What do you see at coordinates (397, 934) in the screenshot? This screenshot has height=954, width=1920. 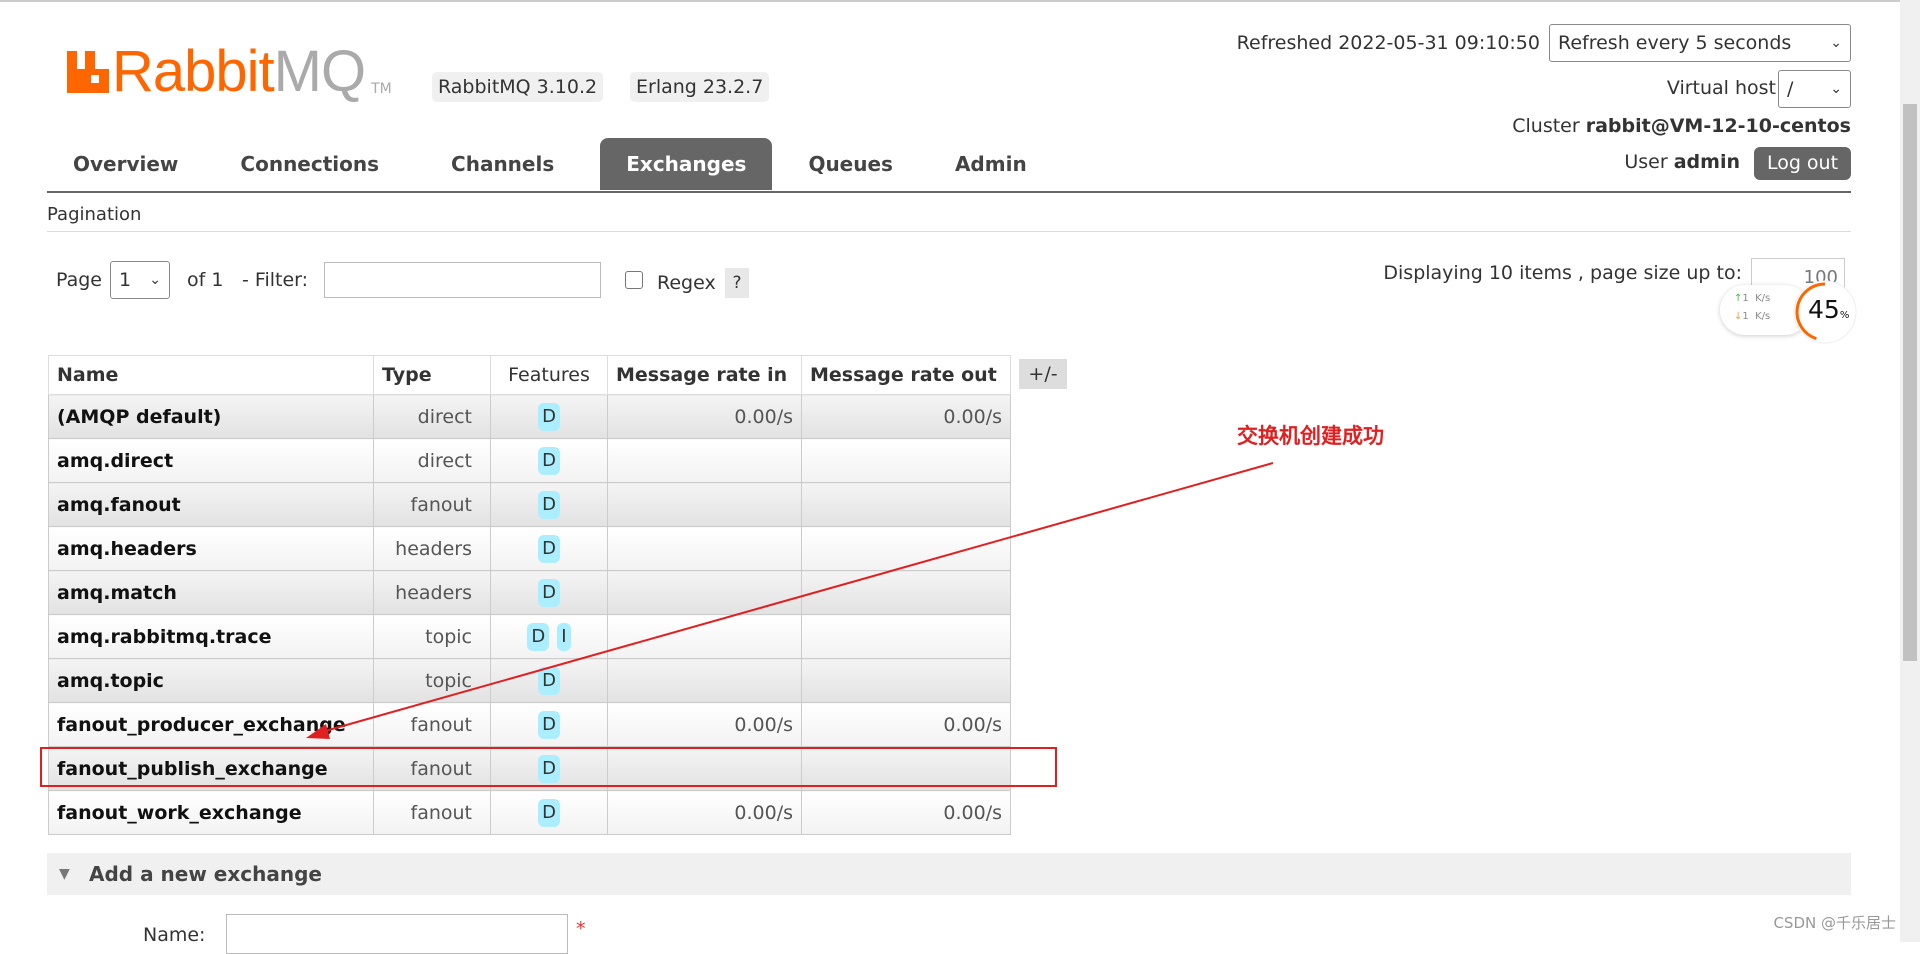 I see `exchange-name-input` at bounding box center [397, 934].